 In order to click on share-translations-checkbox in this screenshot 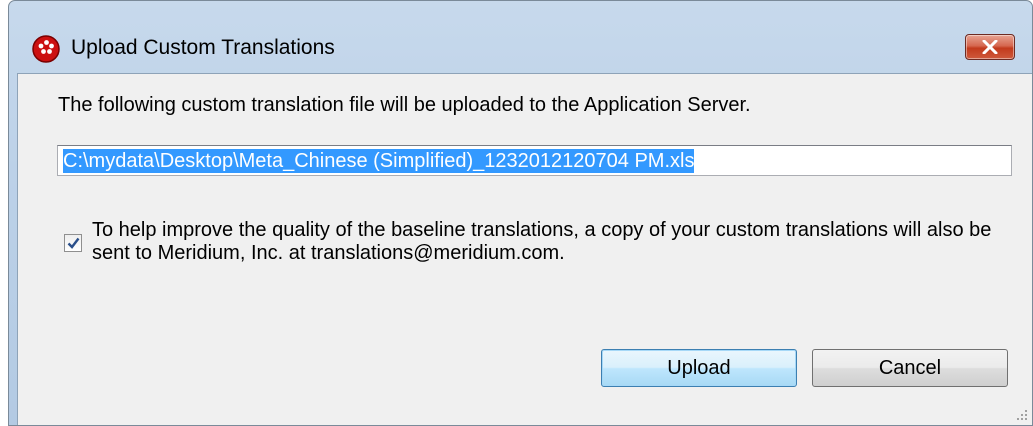, I will do `click(73, 243)`.